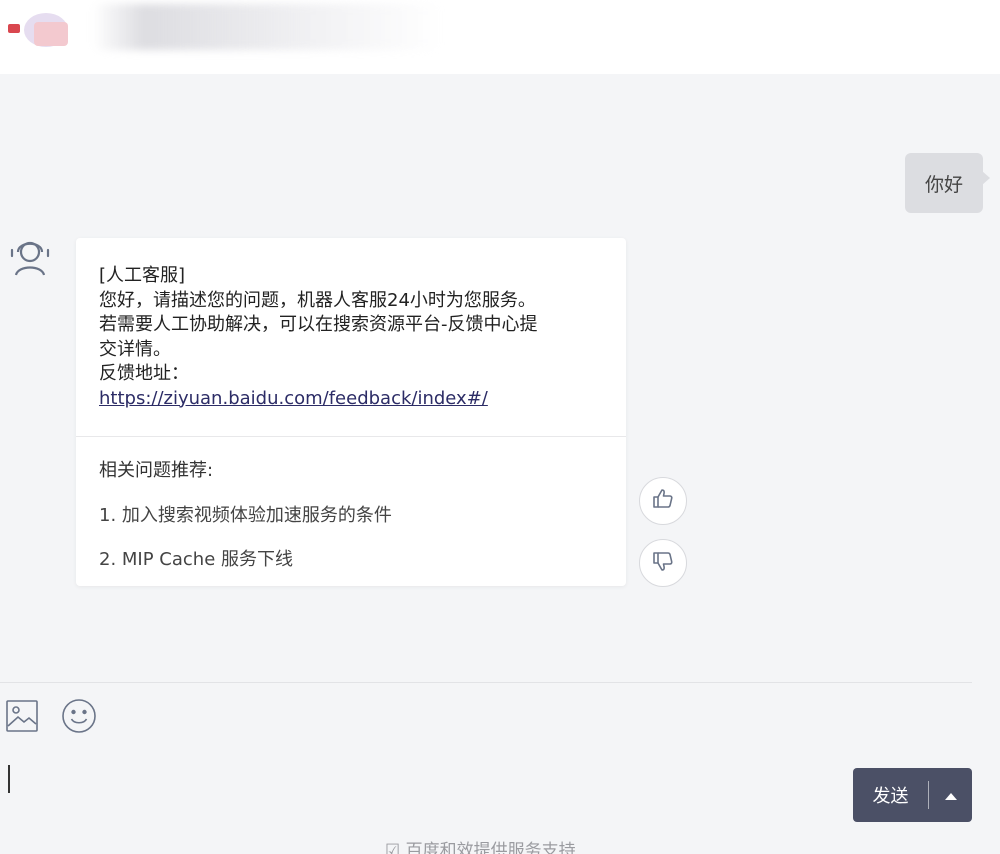  I want to click on caret-up-icon, so click(951, 795).